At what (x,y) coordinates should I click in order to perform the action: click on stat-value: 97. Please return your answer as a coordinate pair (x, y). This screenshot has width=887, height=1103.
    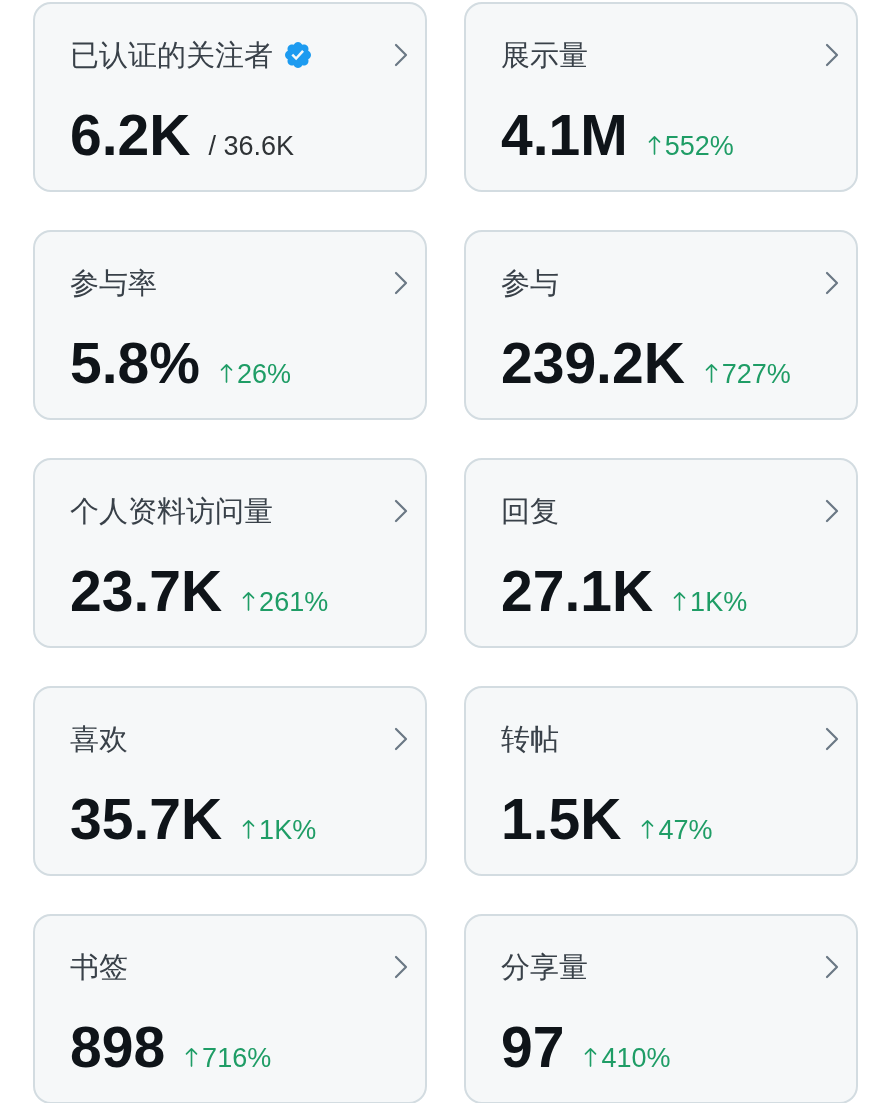
    Looking at the image, I should click on (533, 1047).